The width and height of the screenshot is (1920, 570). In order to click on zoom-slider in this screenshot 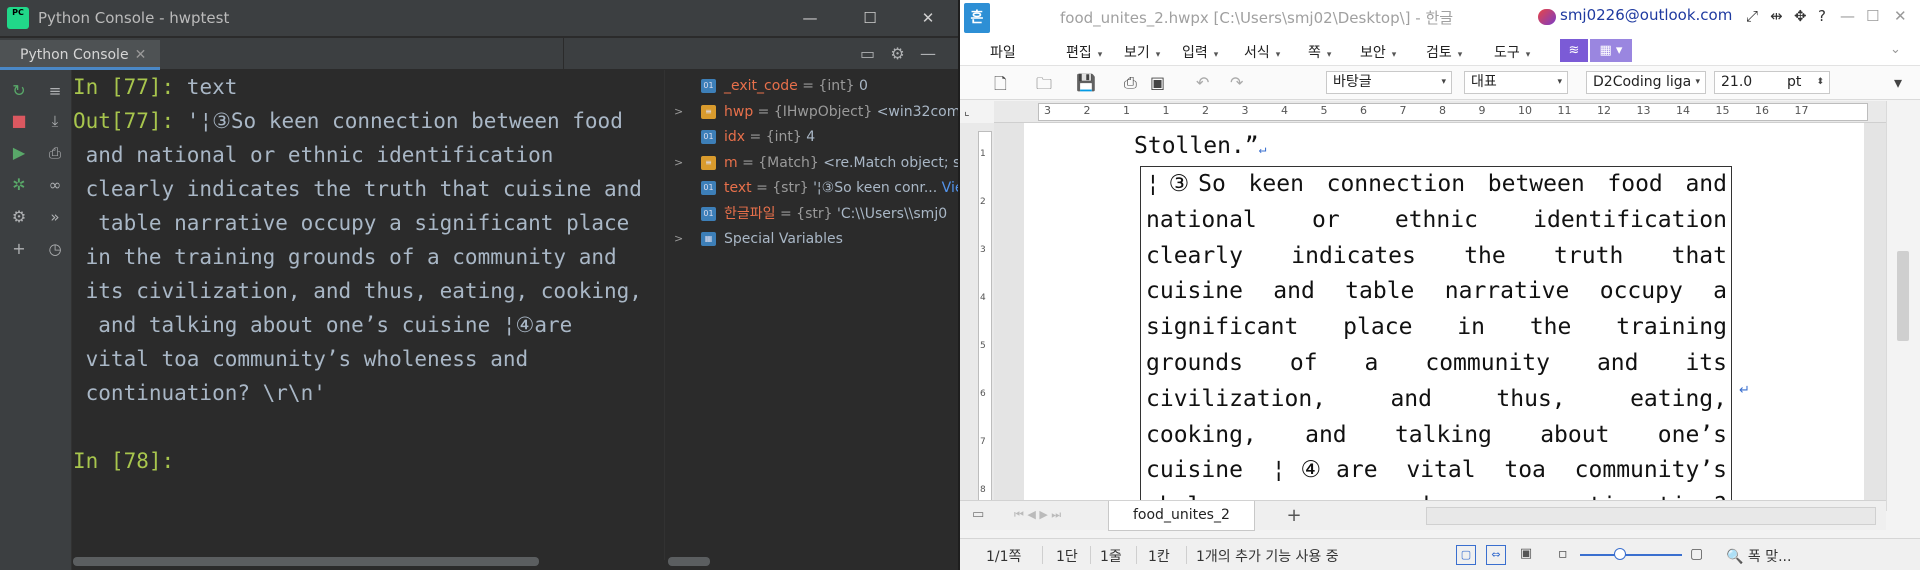, I will do `click(1631, 555)`.